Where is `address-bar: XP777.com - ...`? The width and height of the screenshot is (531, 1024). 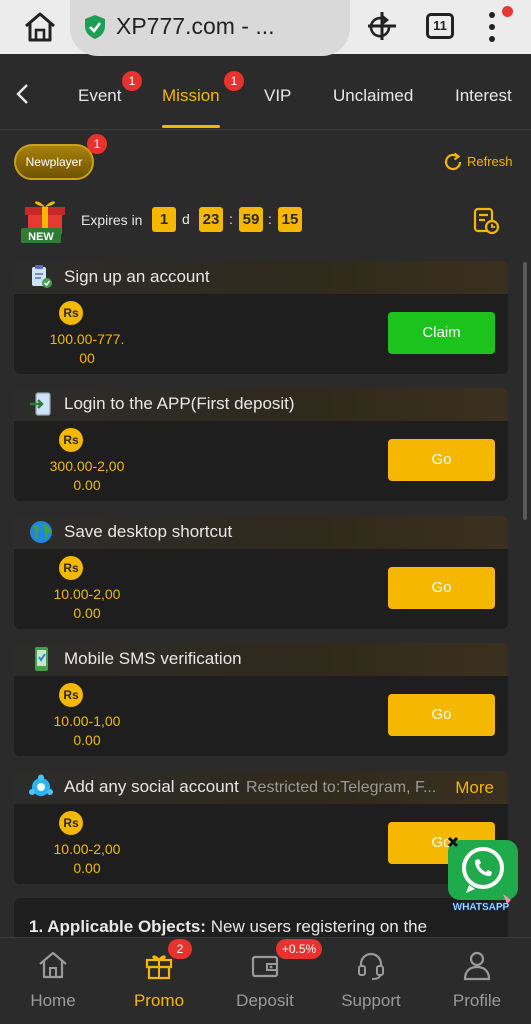 address-bar: XP777.com - ... is located at coordinates (230, 28).